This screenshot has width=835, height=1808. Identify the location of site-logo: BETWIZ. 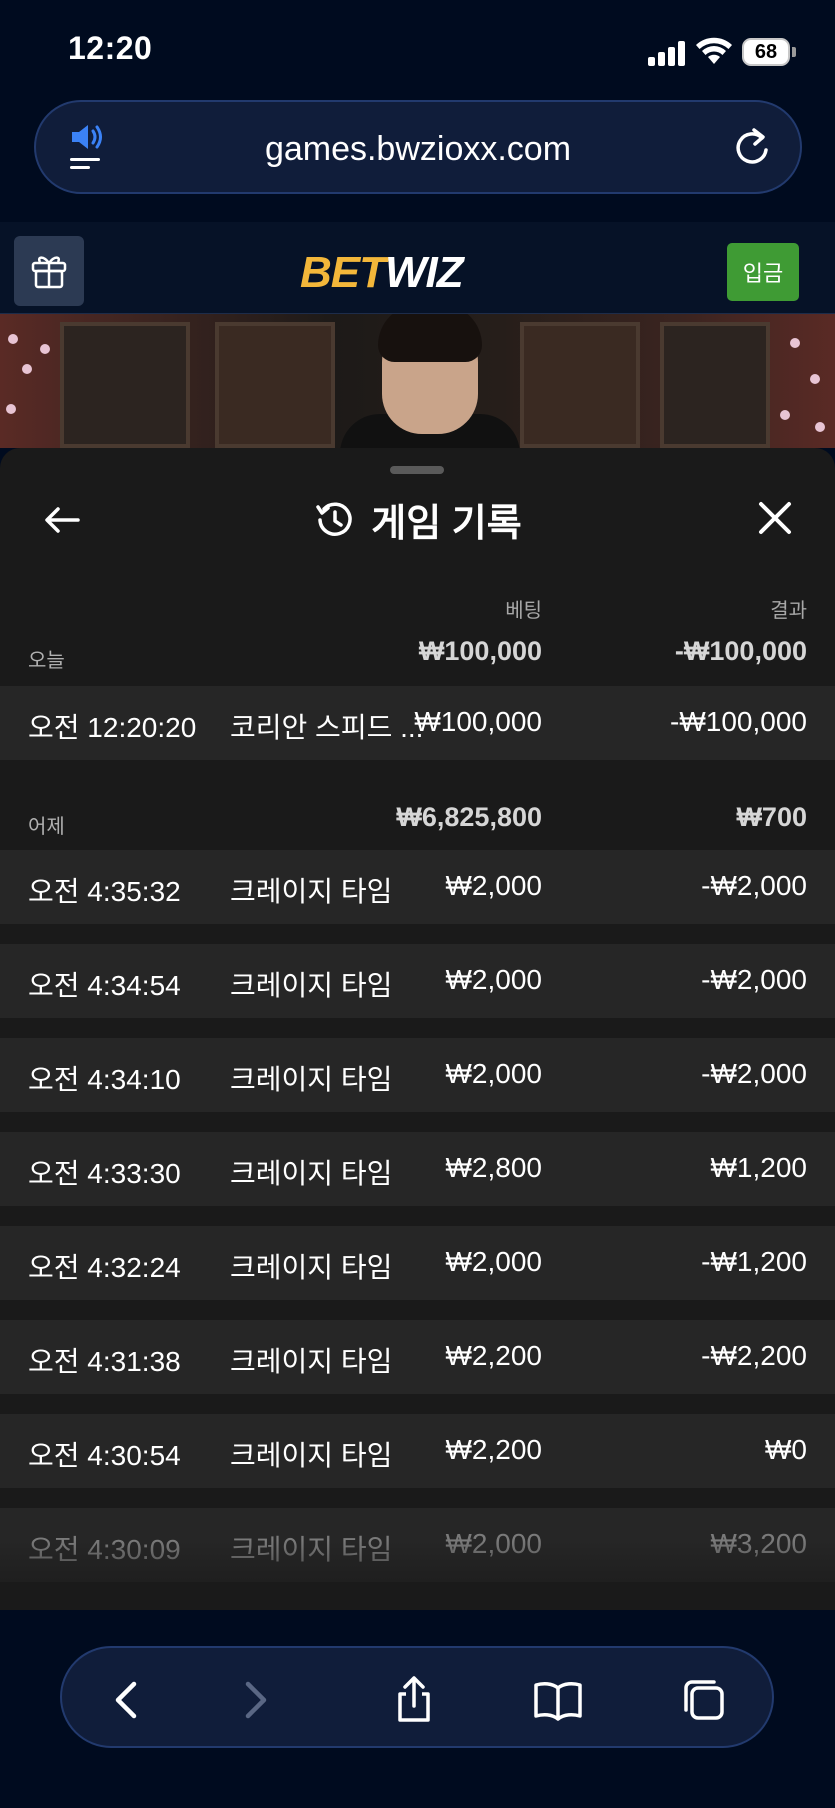
(382, 273).